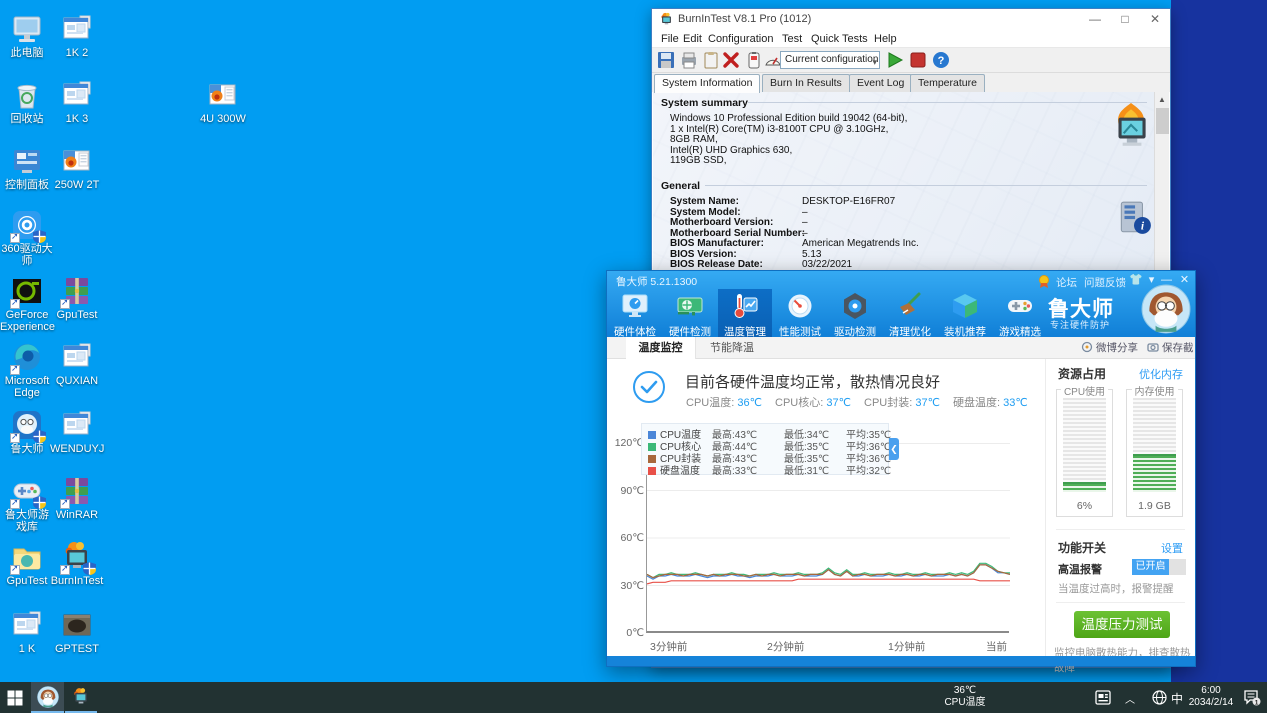 Image resolution: width=1267 pixels, height=713 pixels. What do you see at coordinates (77, 431) in the screenshot?
I see `desktop-icon-wenduyj: WENDUYJ` at bounding box center [77, 431].